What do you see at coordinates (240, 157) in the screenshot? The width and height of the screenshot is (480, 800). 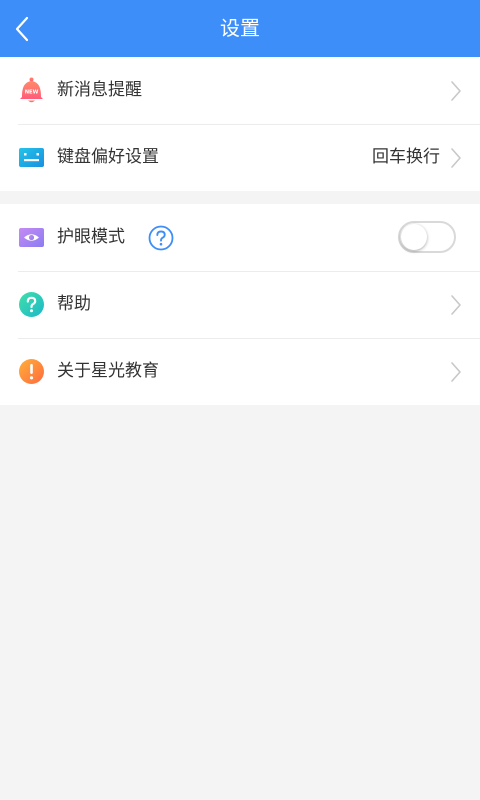 I see `keyboard-preference-row: 键盘偏好设置 回车换行` at bounding box center [240, 157].